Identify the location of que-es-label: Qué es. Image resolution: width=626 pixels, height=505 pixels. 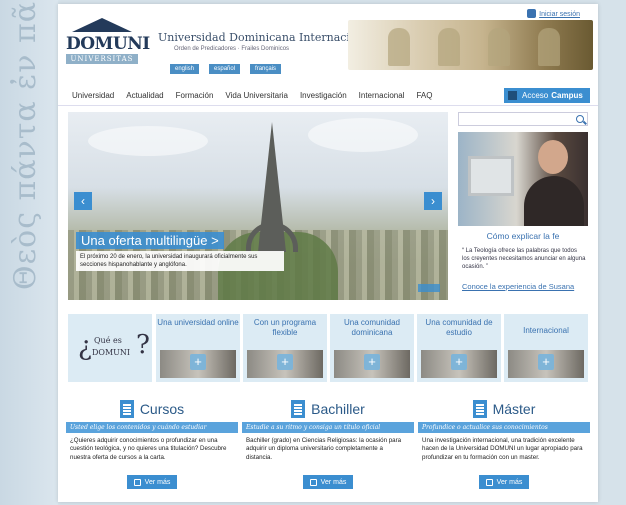
(108, 340).